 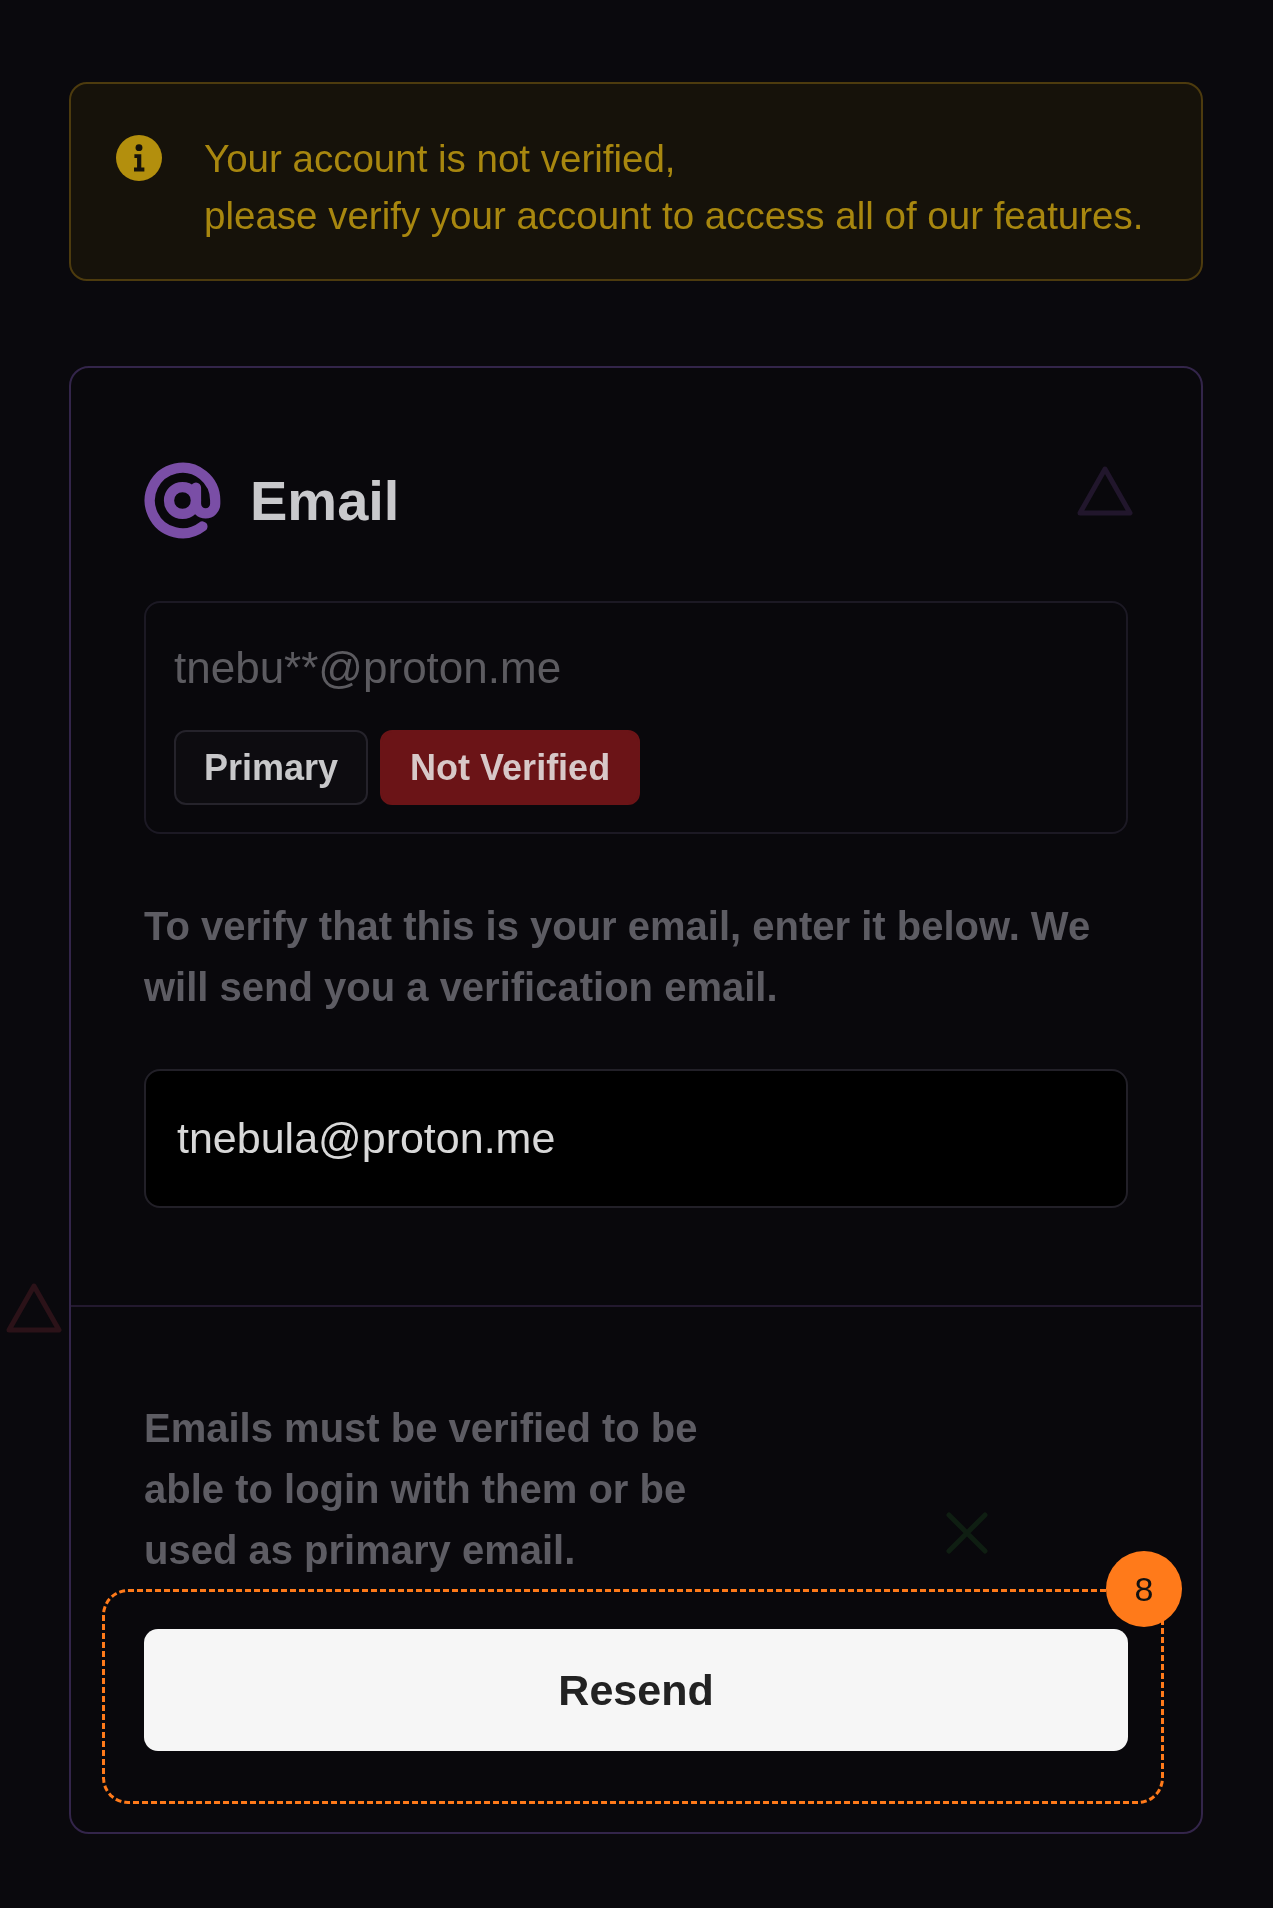 What do you see at coordinates (1144, 1589) in the screenshot?
I see `annotation-badge: 8` at bounding box center [1144, 1589].